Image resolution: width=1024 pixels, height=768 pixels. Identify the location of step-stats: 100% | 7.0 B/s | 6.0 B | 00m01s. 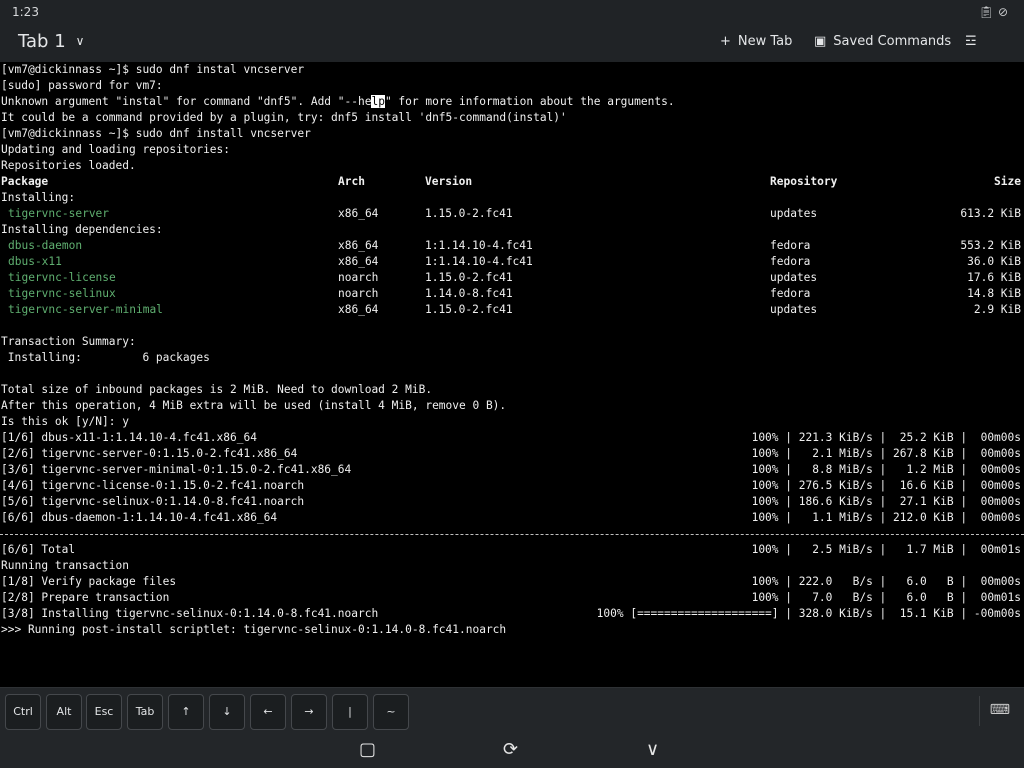
(886, 597).